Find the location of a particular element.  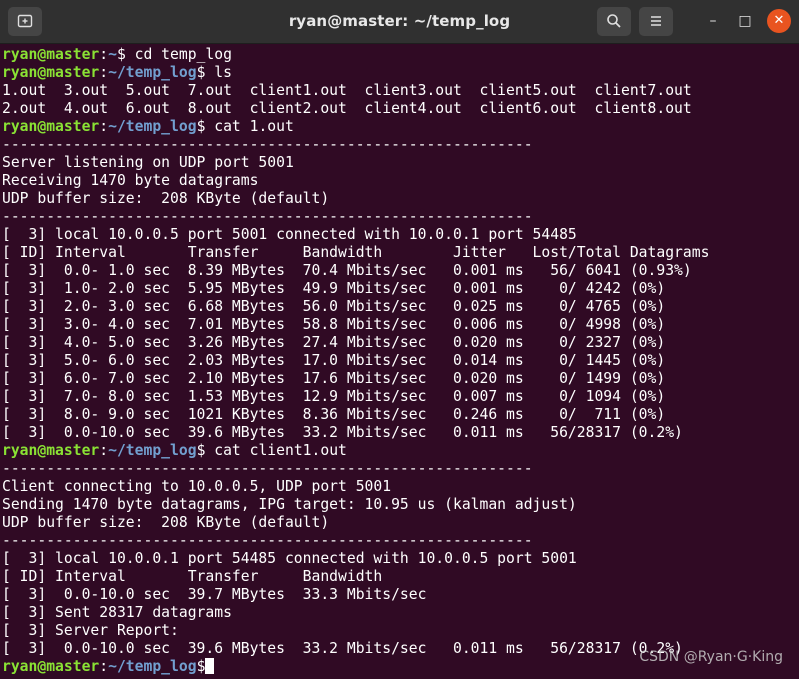

terminal-output-line: Receiving 1470 byte datagrams is located at coordinates (400, 181).